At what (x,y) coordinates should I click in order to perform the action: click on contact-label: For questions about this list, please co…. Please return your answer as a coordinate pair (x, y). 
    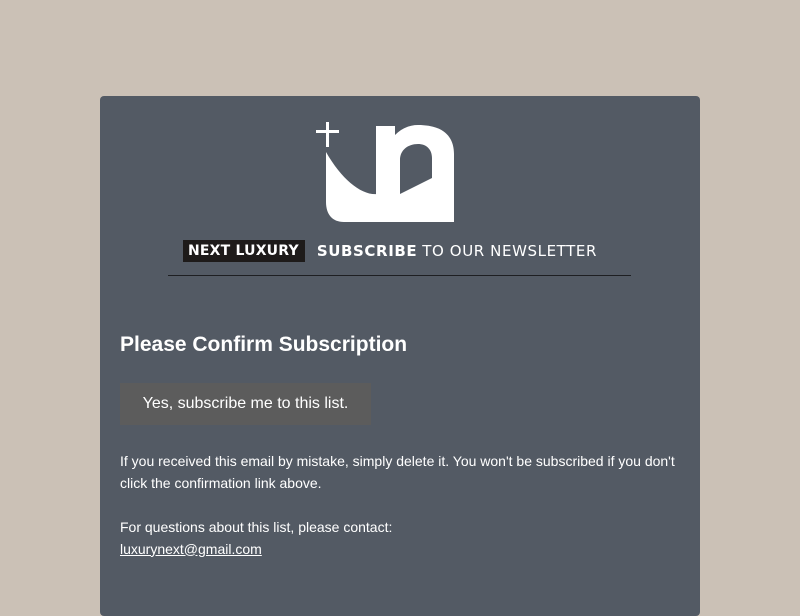
    Looking at the image, I should click on (256, 527).